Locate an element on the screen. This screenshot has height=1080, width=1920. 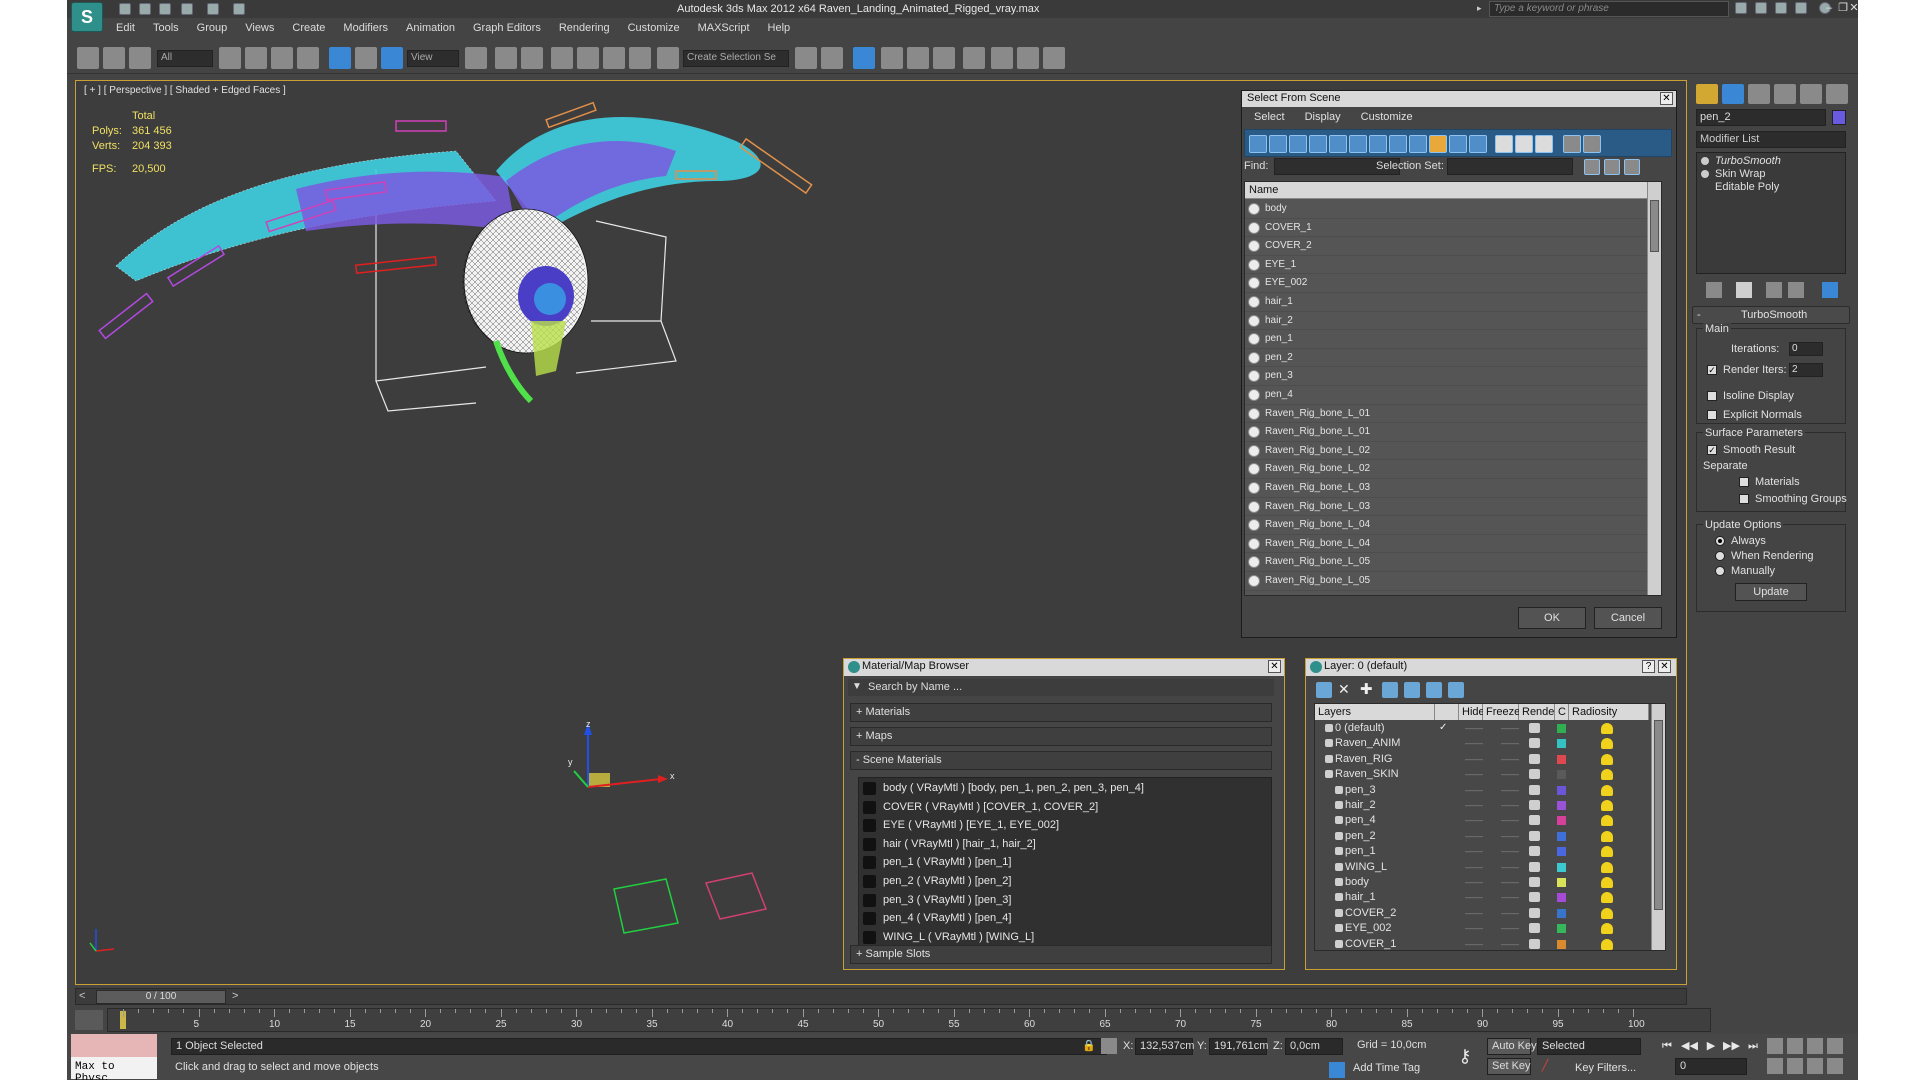
maximize-viewport-icon is located at coordinates (1835, 1066).